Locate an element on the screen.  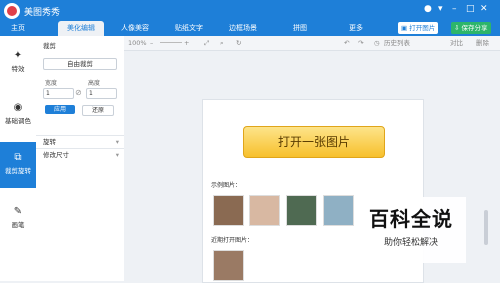
crop-mode-value: 自由裁剪 is located at coordinates (80, 64).